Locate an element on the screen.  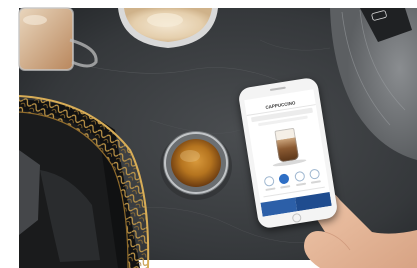
customize-button is located at coordinates (279, 207).